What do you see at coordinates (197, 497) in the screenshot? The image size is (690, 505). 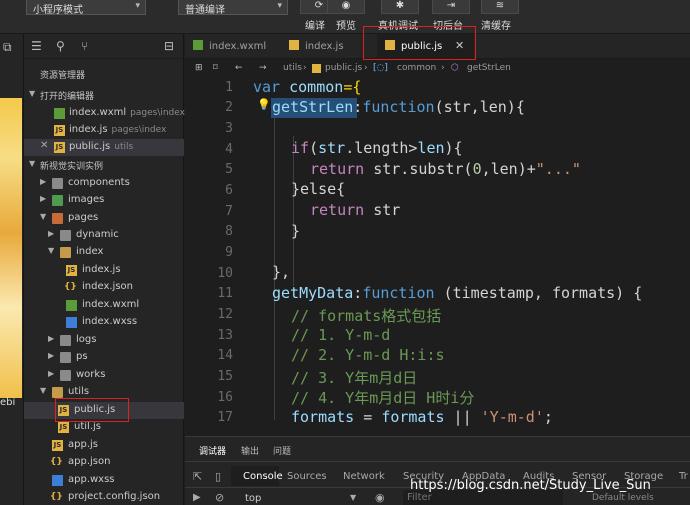 I see `sidebar-toggle-icon: ▶` at bounding box center [197, 497].